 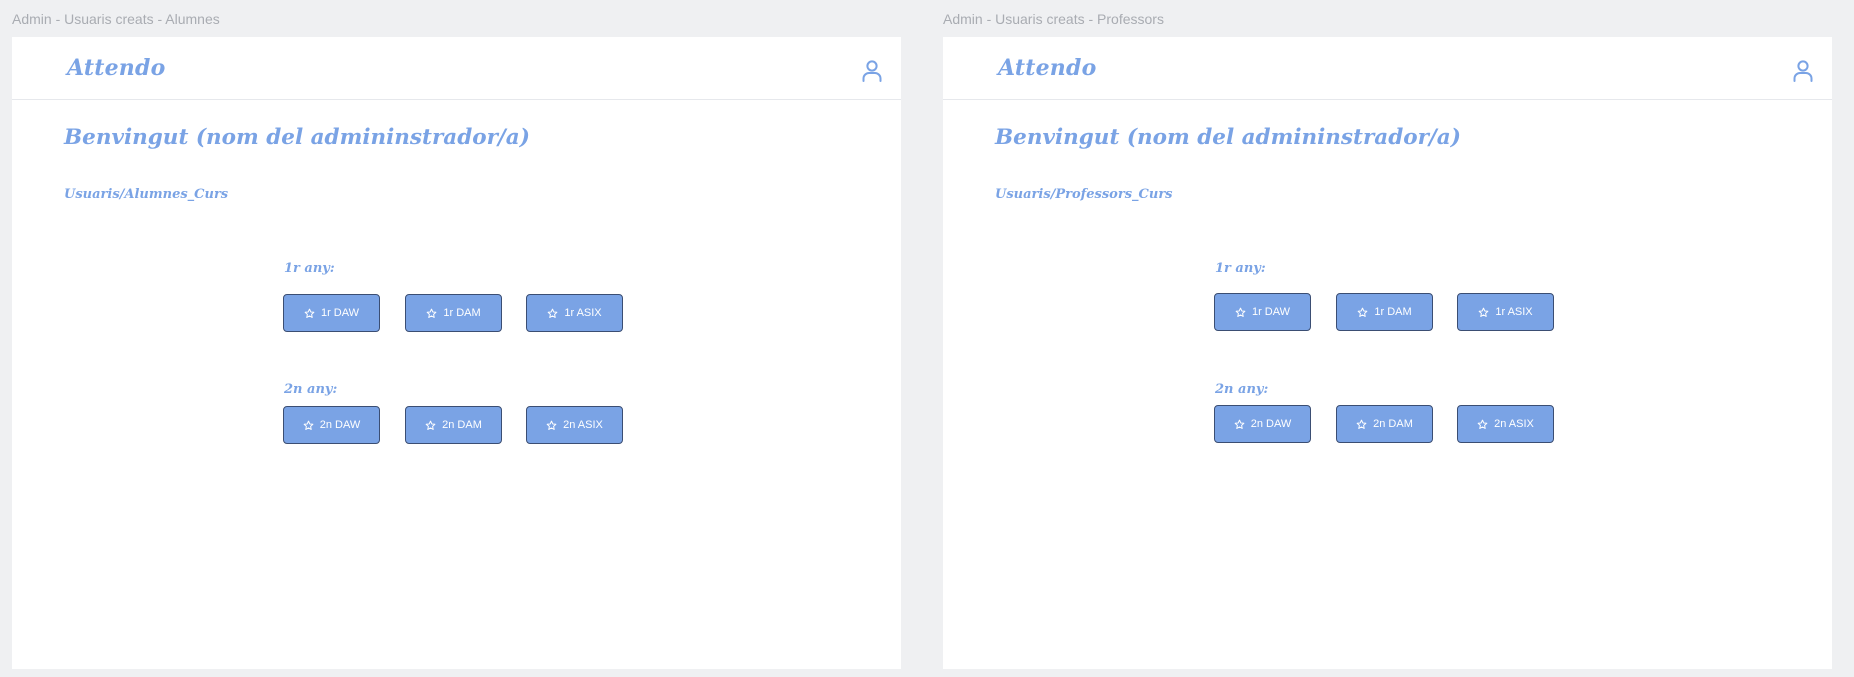 What do you see at coordinates (116, 19) in the screenshot?
I see `frame-label-alumnes: Admin - Usuaris creats - Alumnes` at bounding box center [116, 19].